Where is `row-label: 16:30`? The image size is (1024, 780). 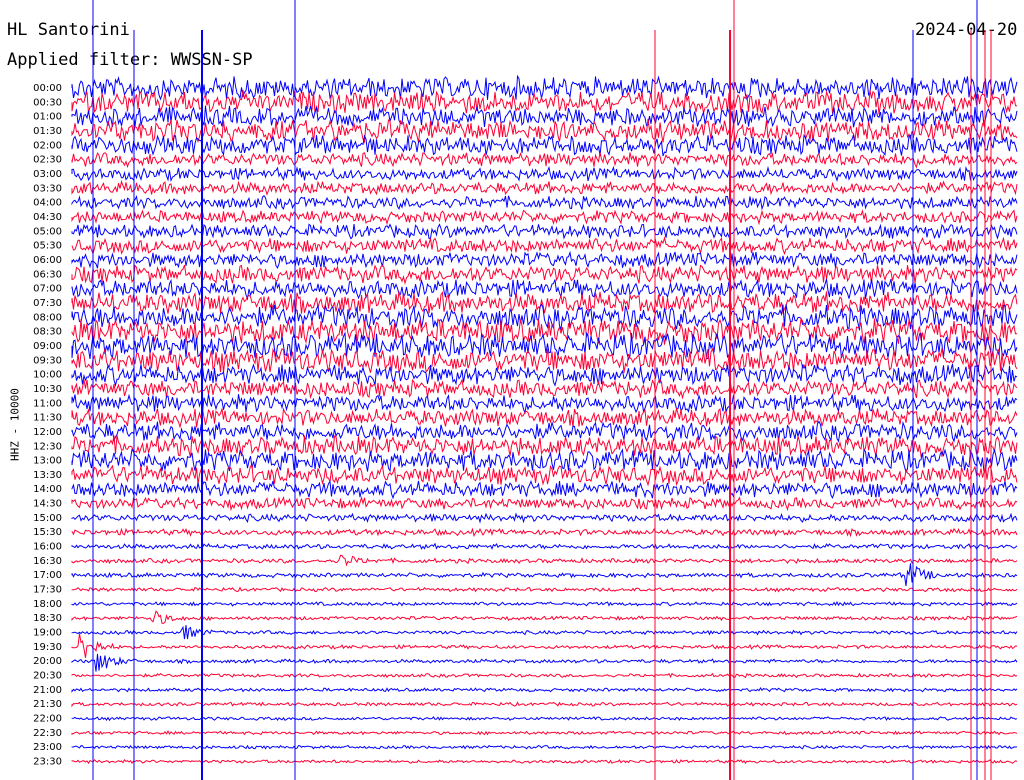
row-label: 16:30 is located at coordinates (47, 561).